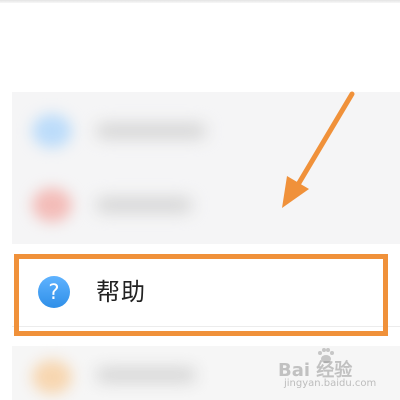 The height and width of the screenshot is (400, 400). I want to click on watermark-url: jingyan.baidu.com, so click(330, 383).